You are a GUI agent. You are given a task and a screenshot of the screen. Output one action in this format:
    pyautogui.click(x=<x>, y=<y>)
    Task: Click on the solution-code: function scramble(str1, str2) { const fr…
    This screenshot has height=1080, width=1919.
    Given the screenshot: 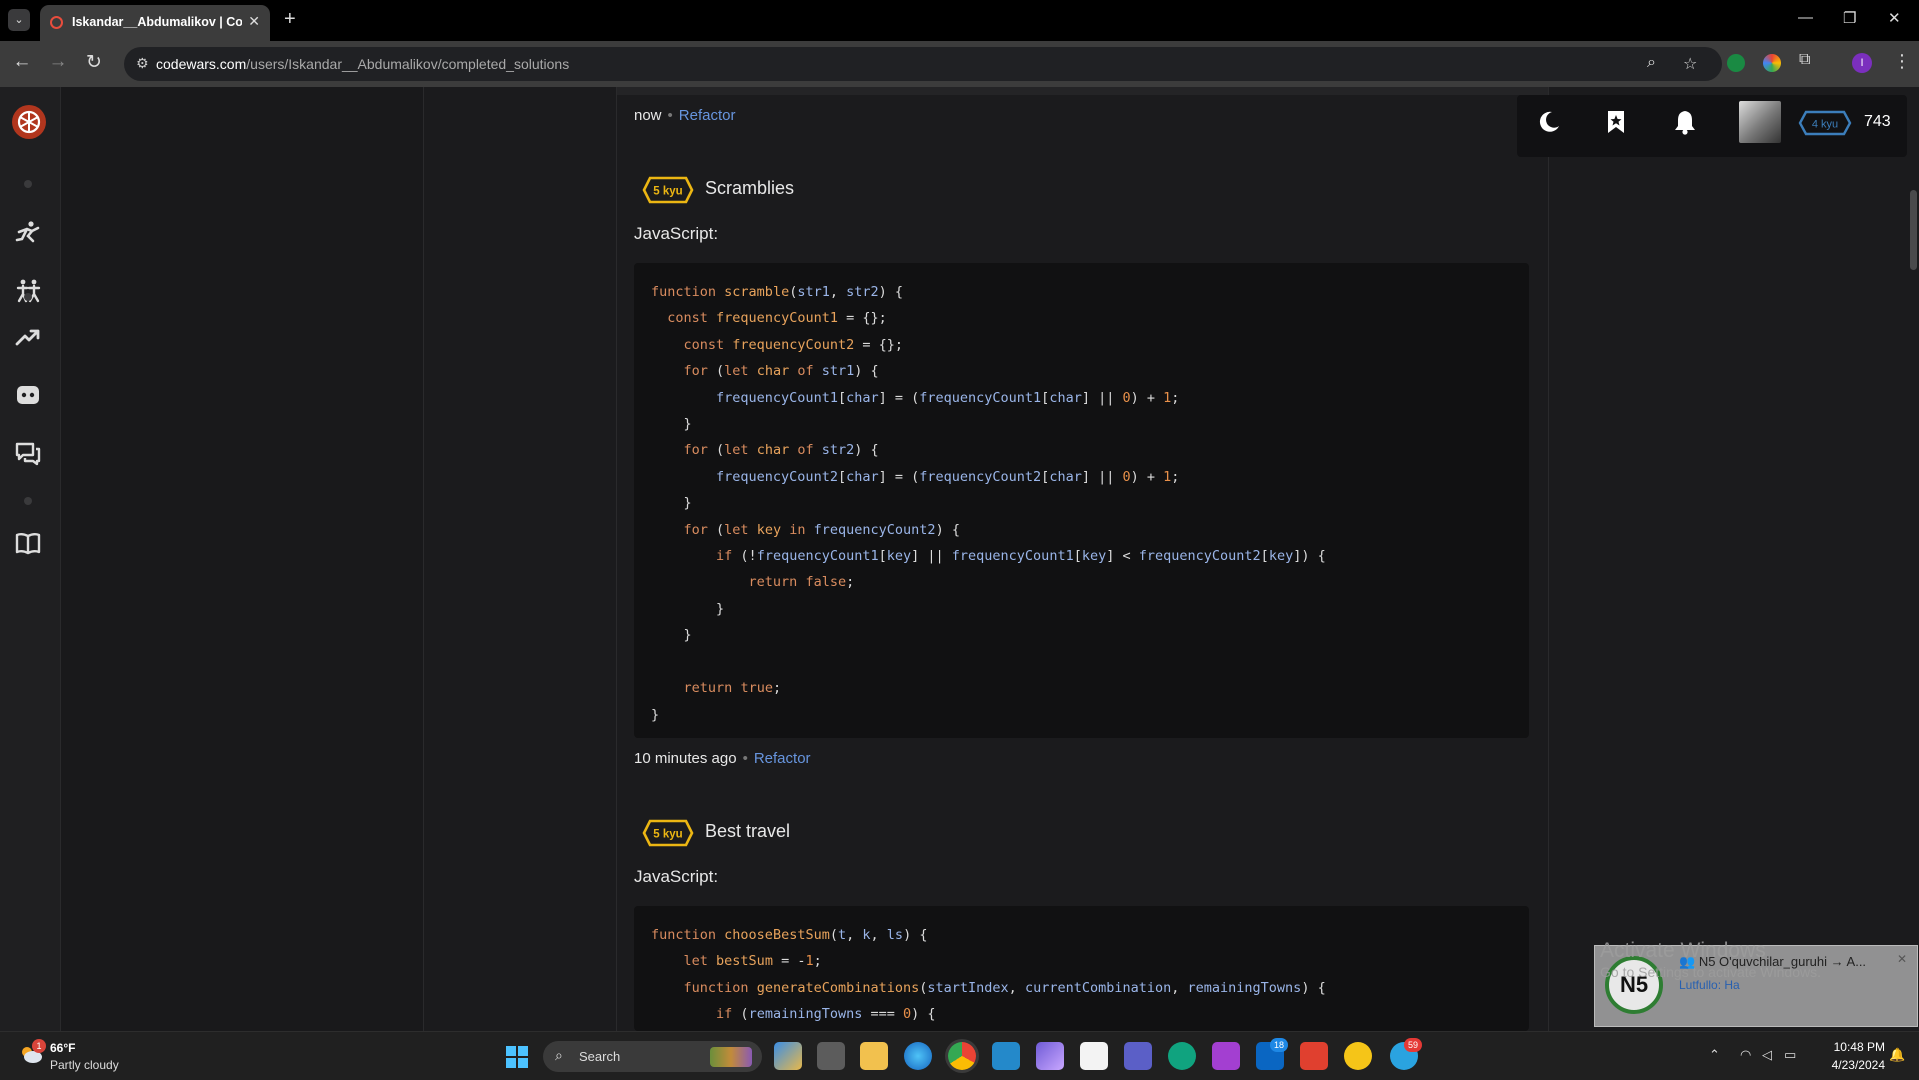 What is the action you would take?
    pyautogui.click(x=988, y=503)
    